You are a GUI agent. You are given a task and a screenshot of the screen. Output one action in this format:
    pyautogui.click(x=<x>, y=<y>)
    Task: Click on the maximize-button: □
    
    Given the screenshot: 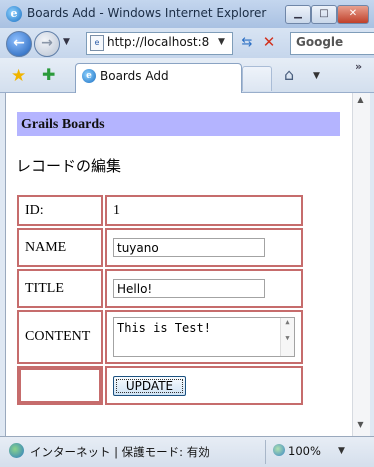 What is the action you would take?
    pyautogui.click(x=324, y=14)
    